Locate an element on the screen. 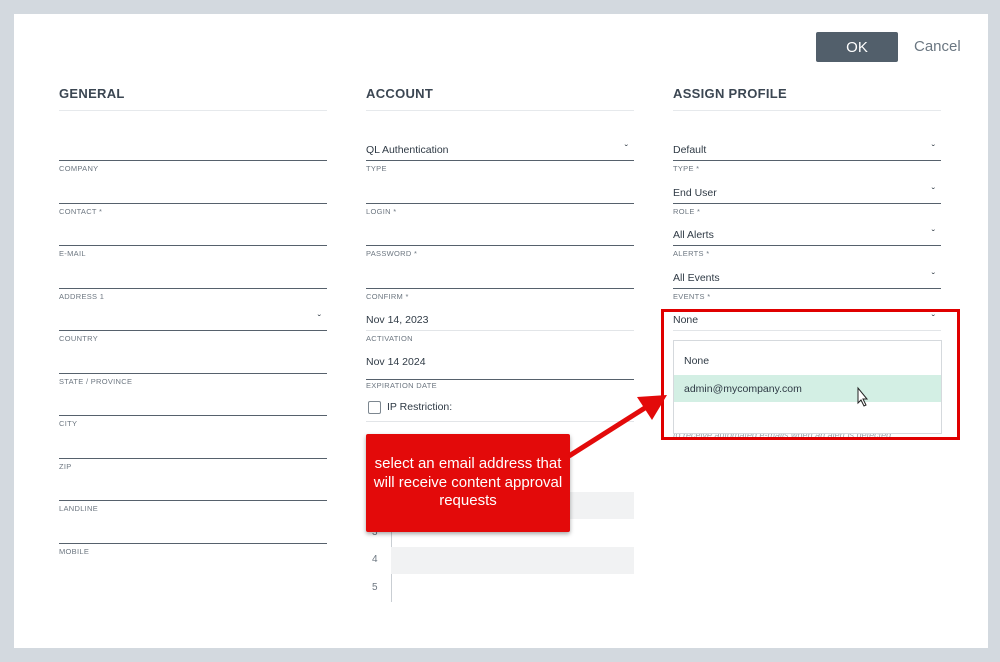 The image size is (1000, 662). arrow-icon is located at coordinates (617, 427).